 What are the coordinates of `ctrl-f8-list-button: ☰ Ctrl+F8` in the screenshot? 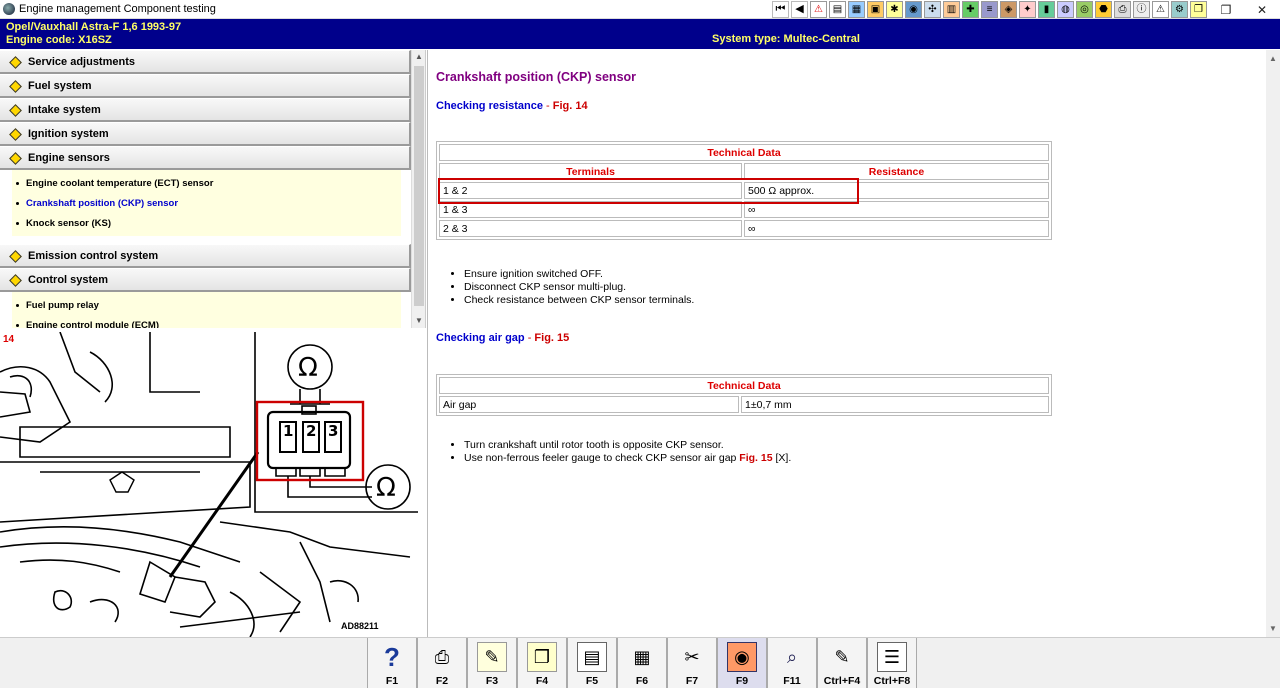 It's located at (892, 663).